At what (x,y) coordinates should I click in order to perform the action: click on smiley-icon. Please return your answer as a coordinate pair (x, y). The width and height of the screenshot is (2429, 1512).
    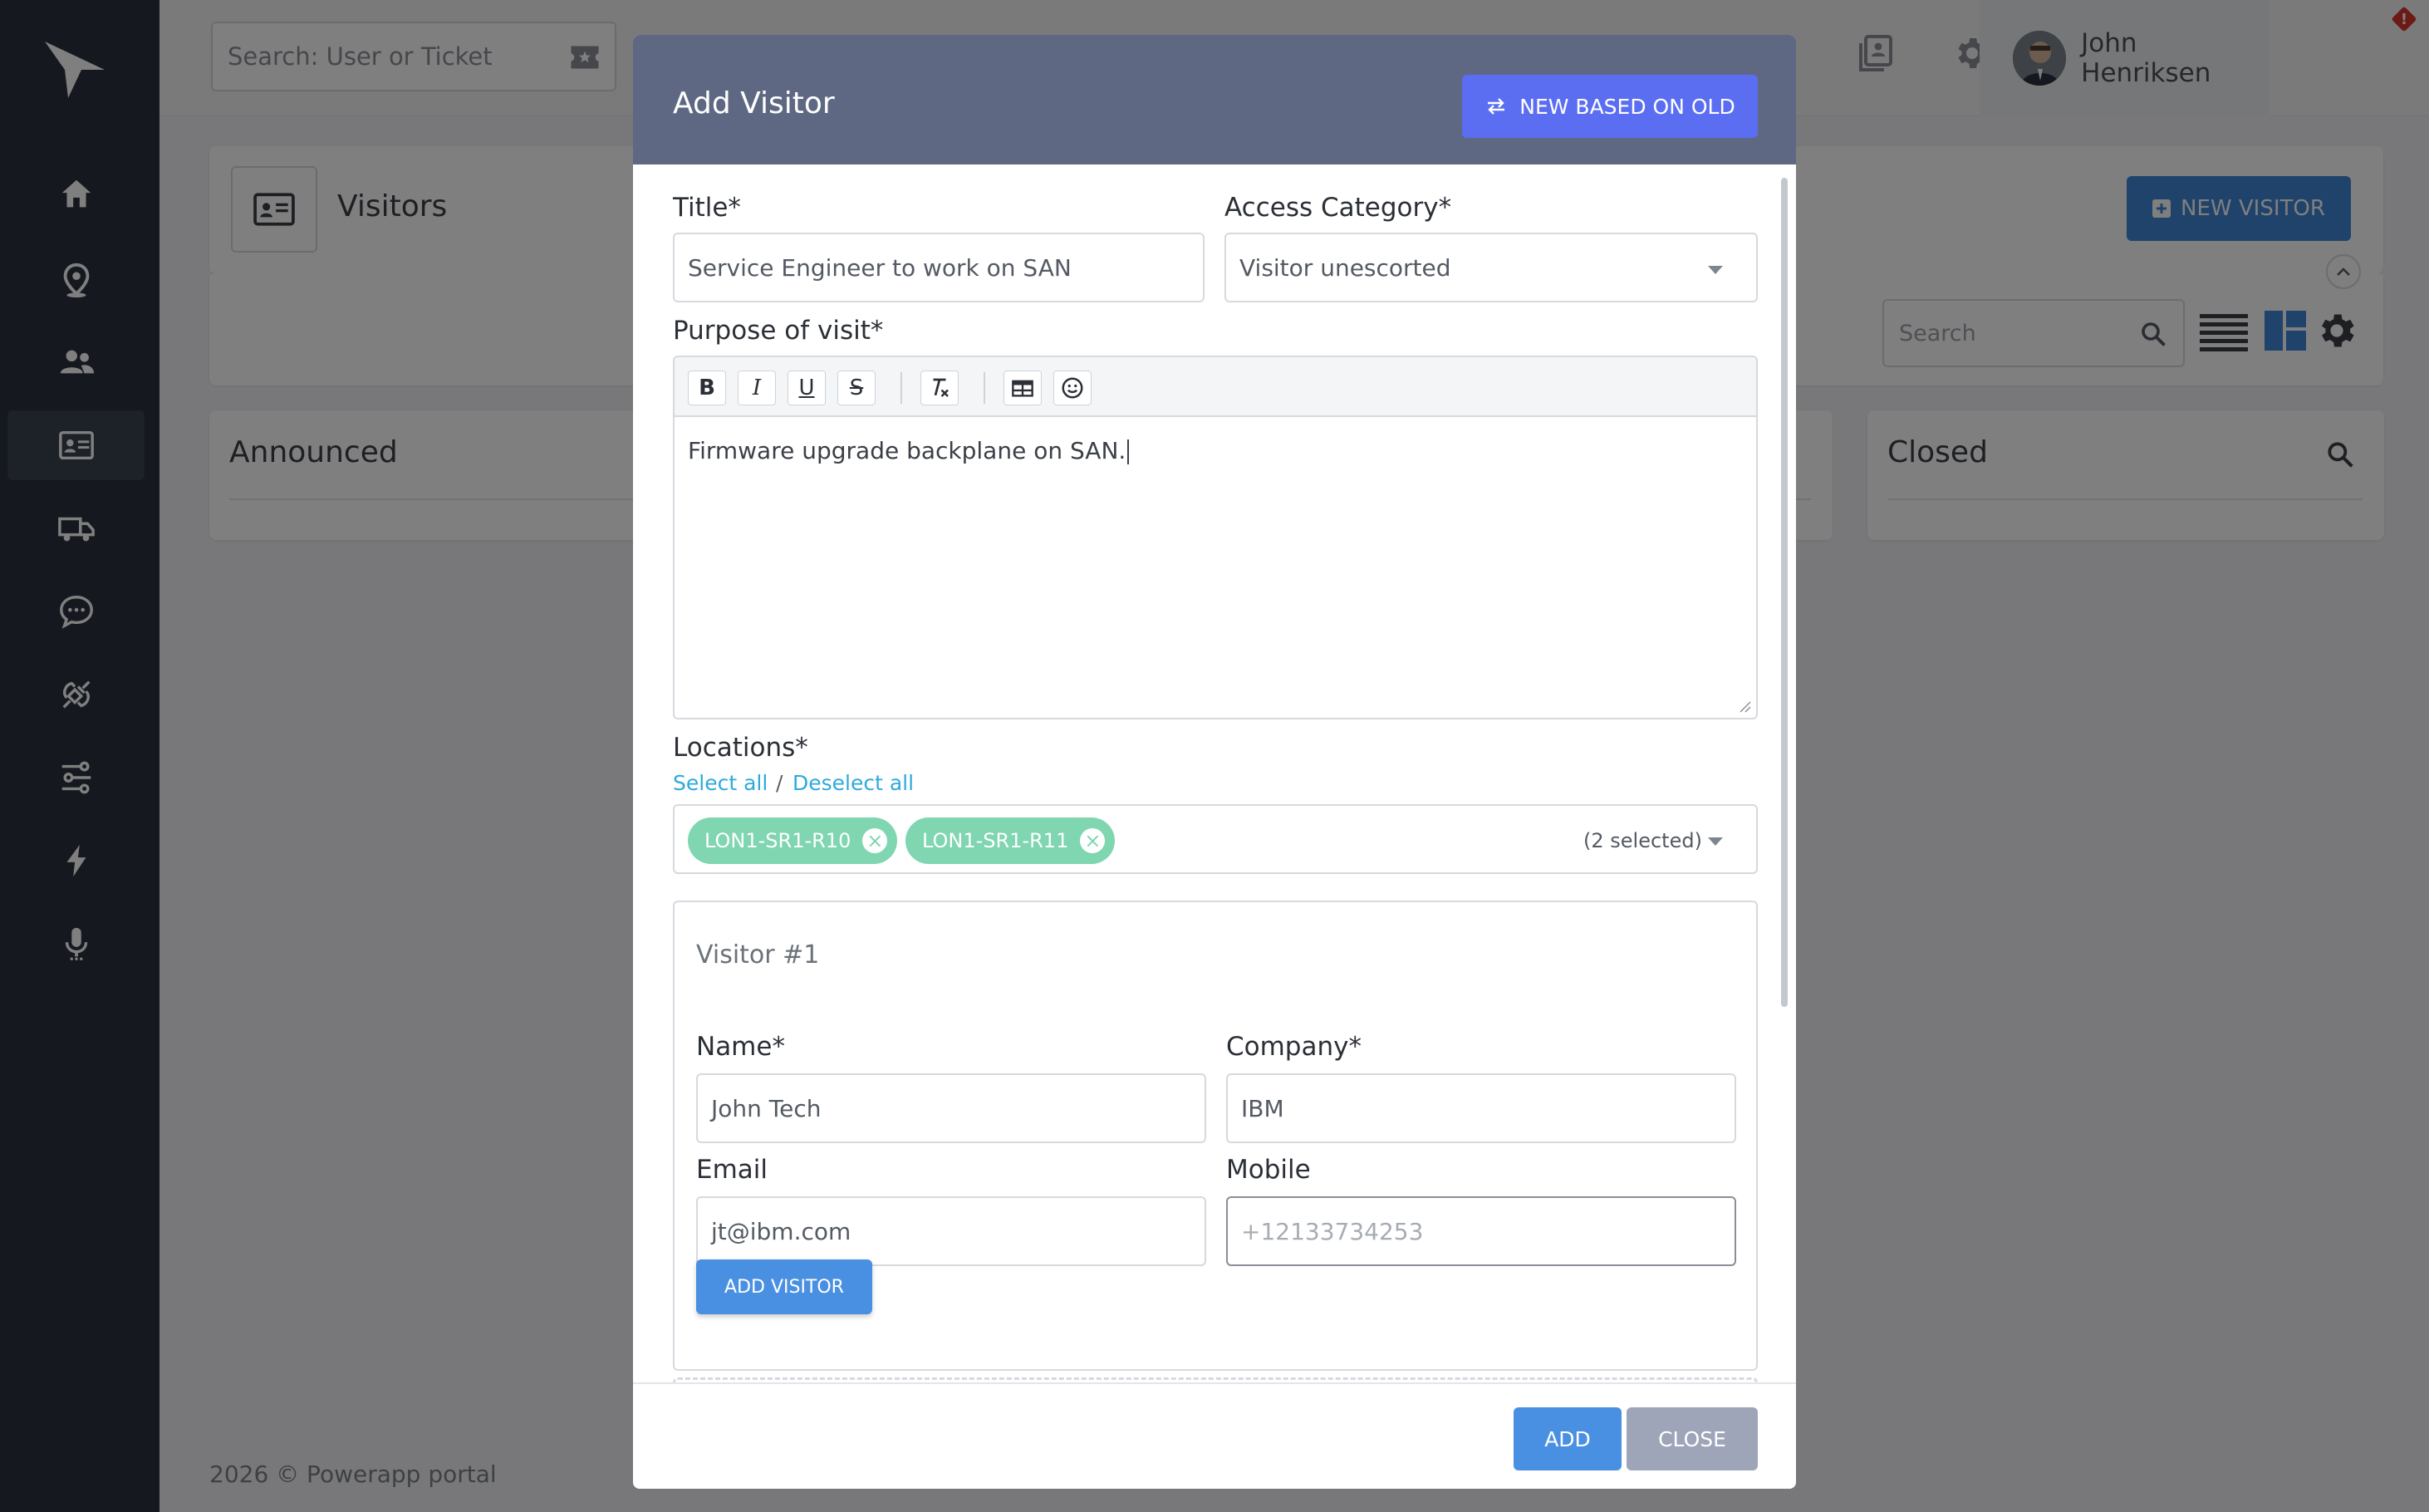
    Looking at the image, I should click on (1073, 388).